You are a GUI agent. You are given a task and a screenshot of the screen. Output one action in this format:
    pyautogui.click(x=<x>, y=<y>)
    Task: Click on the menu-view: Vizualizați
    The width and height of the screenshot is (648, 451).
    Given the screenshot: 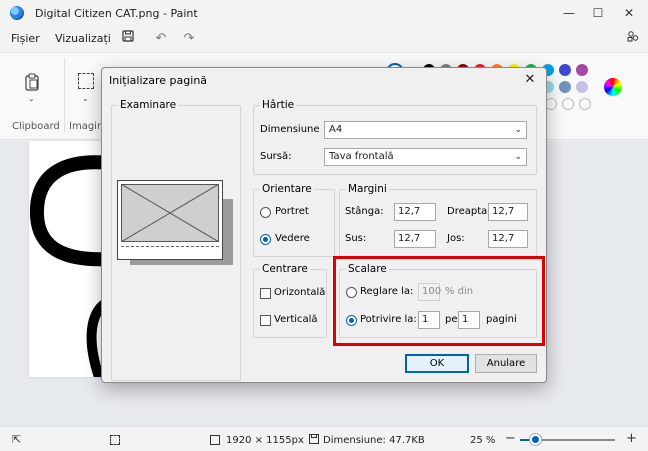 What is the action you would take?
    pyautogui.click(x=83, y=38)
    